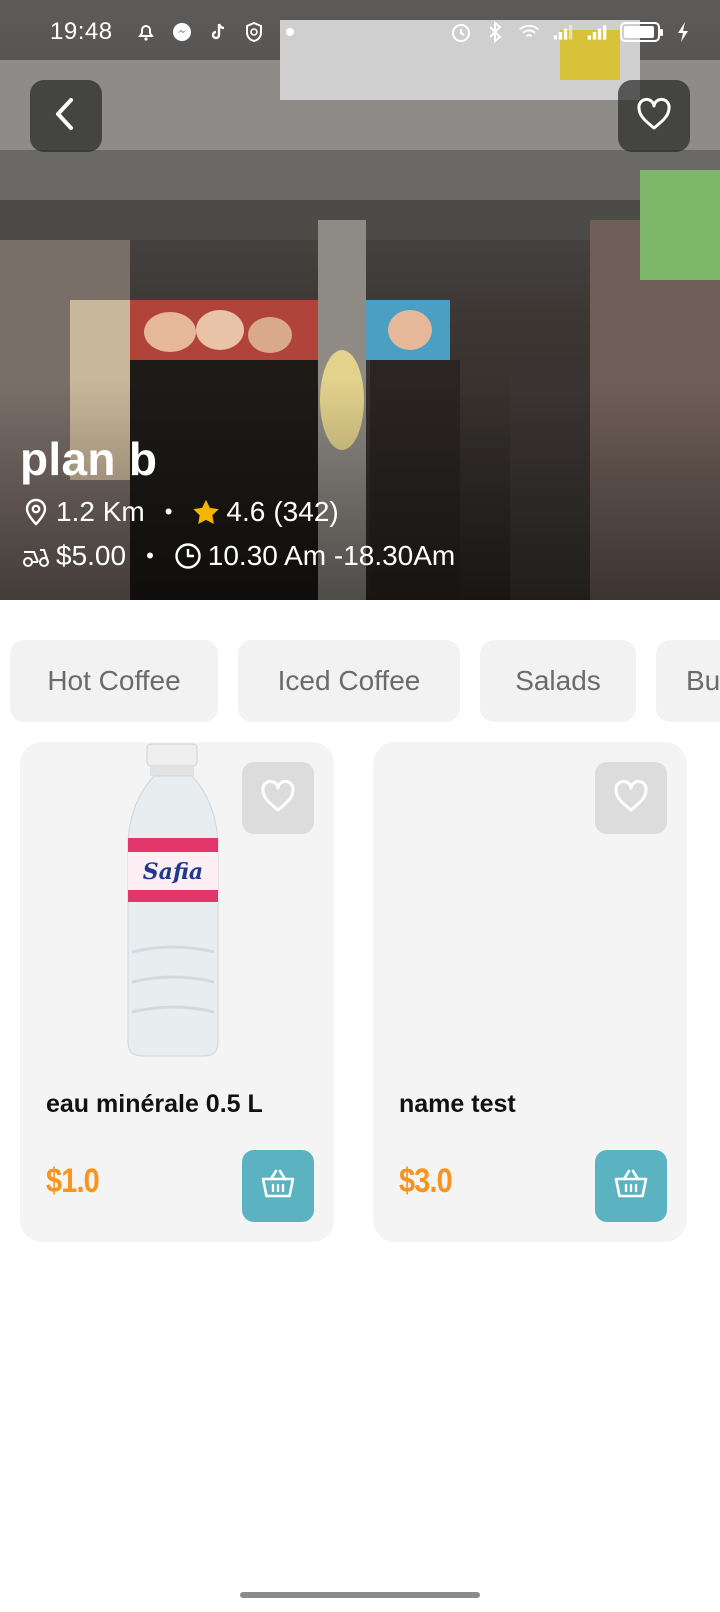 The width and height of the screenshot is (720, 1612). I want to click on store-rating-count: (342), so click(306, 511).